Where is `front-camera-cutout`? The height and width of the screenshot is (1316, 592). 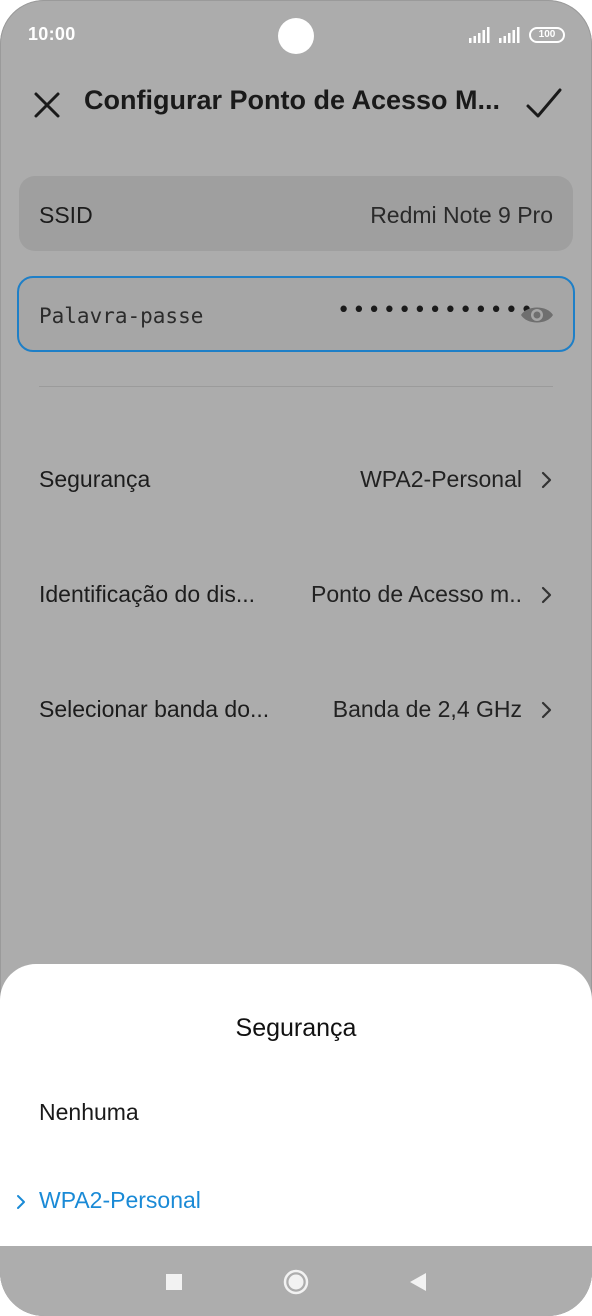
front-camera-cutout is located at coordinates (296, 36).